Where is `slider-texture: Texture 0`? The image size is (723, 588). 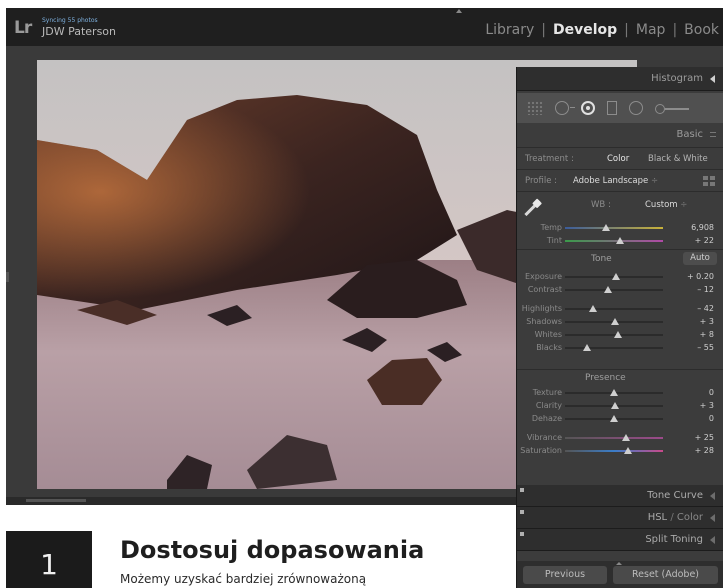
slider-texture: Texture 0 is located at coordinates (620, 393).